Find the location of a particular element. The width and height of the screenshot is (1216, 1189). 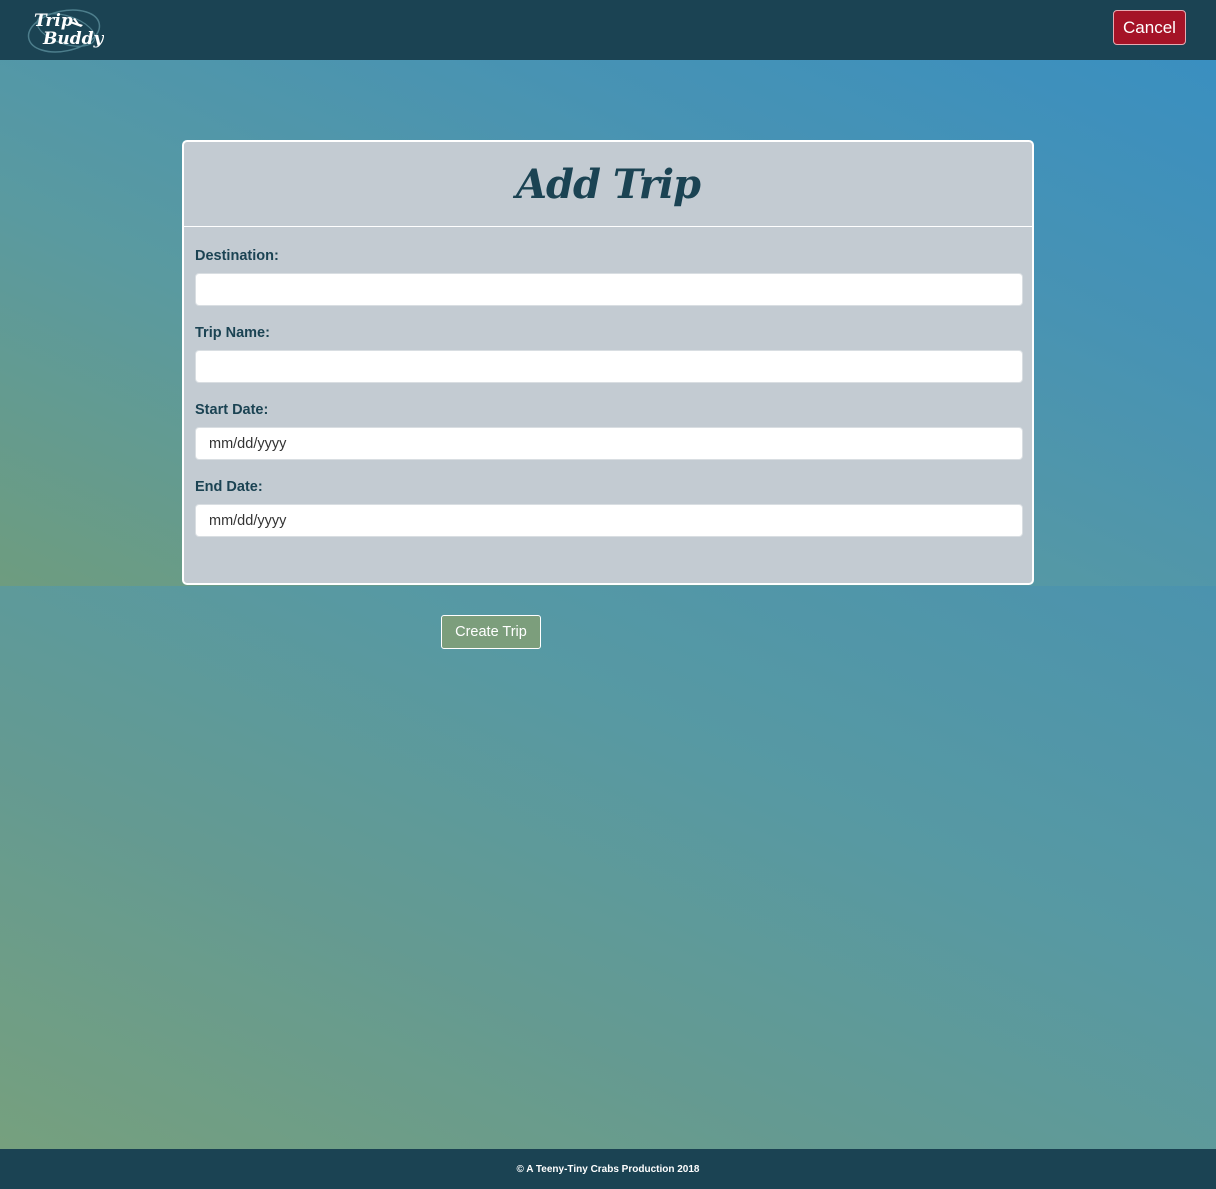

footer-copyright: © A Teeny-Tiny Crabs Production 2018 is located at coordinates (608, 1169).